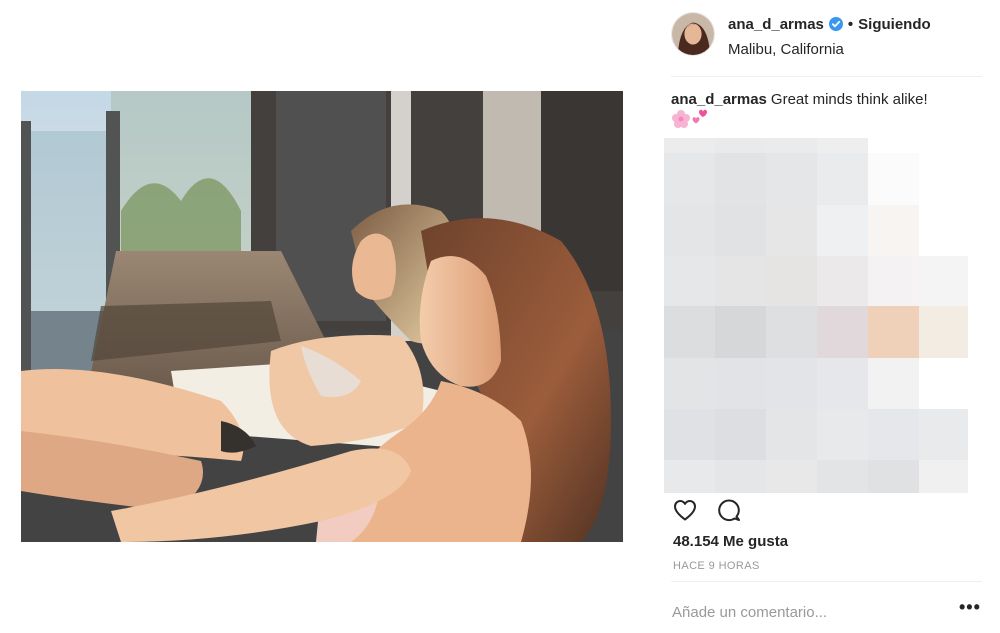 This screenshot has height=633, width=1000. I want to click on following-button: Siguiendo, so click(894, 24).